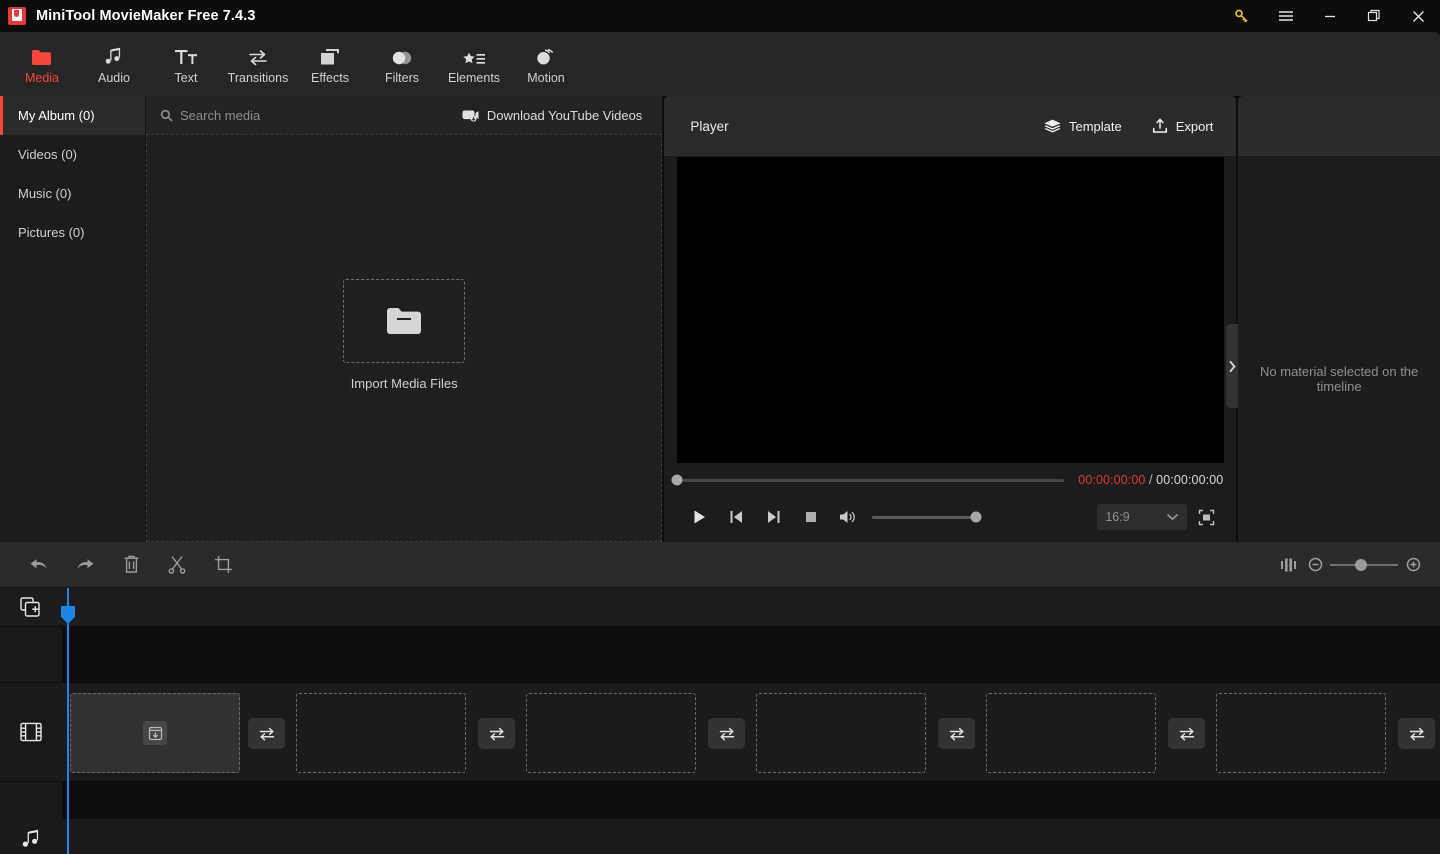 Image resolution: width=1440 pixels, height=854 pixels. What do you see at coordinates (1142, 517) in the screenshot?
I see `aspect-ratio-select: 16:9` at bounding box center [1142, 517].